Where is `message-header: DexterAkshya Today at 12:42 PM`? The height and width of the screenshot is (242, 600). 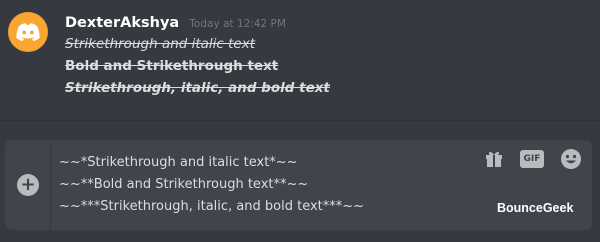 message-header: DexterAkshya Today at 12:42 PM is located at coordinates (175, 21).